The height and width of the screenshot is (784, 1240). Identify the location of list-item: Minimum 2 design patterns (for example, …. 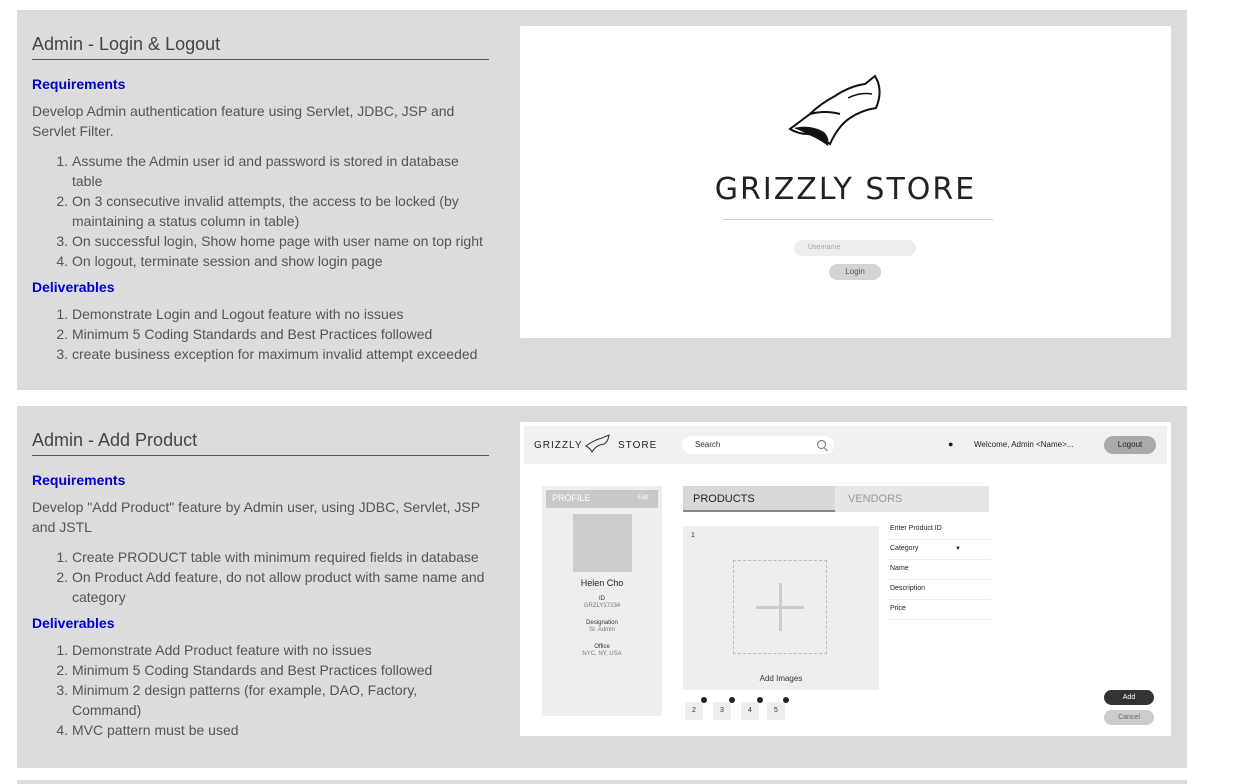
(280, 700).